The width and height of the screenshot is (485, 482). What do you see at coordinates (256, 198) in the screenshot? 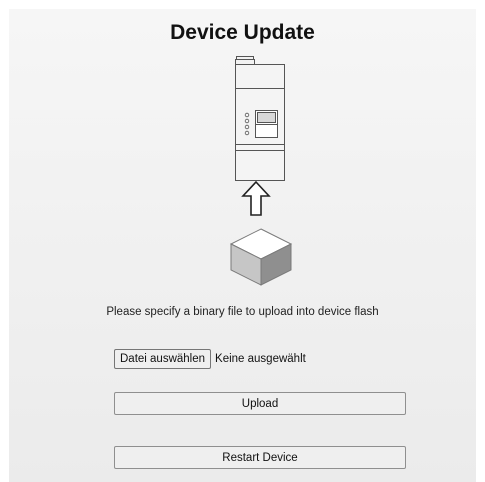
I see `arrow-up-icon` at bounding box center [256, 198].